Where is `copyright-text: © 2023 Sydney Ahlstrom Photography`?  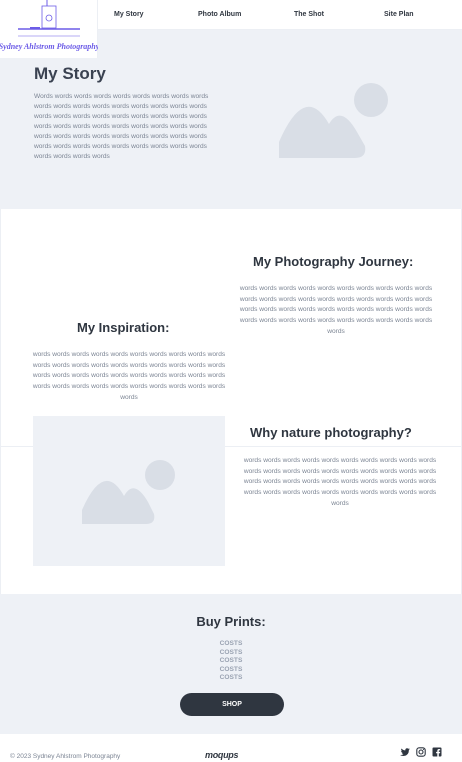
copyright-text: © 2023 Sydney Ahlstrom Photography is located at coordinates (65, 756).